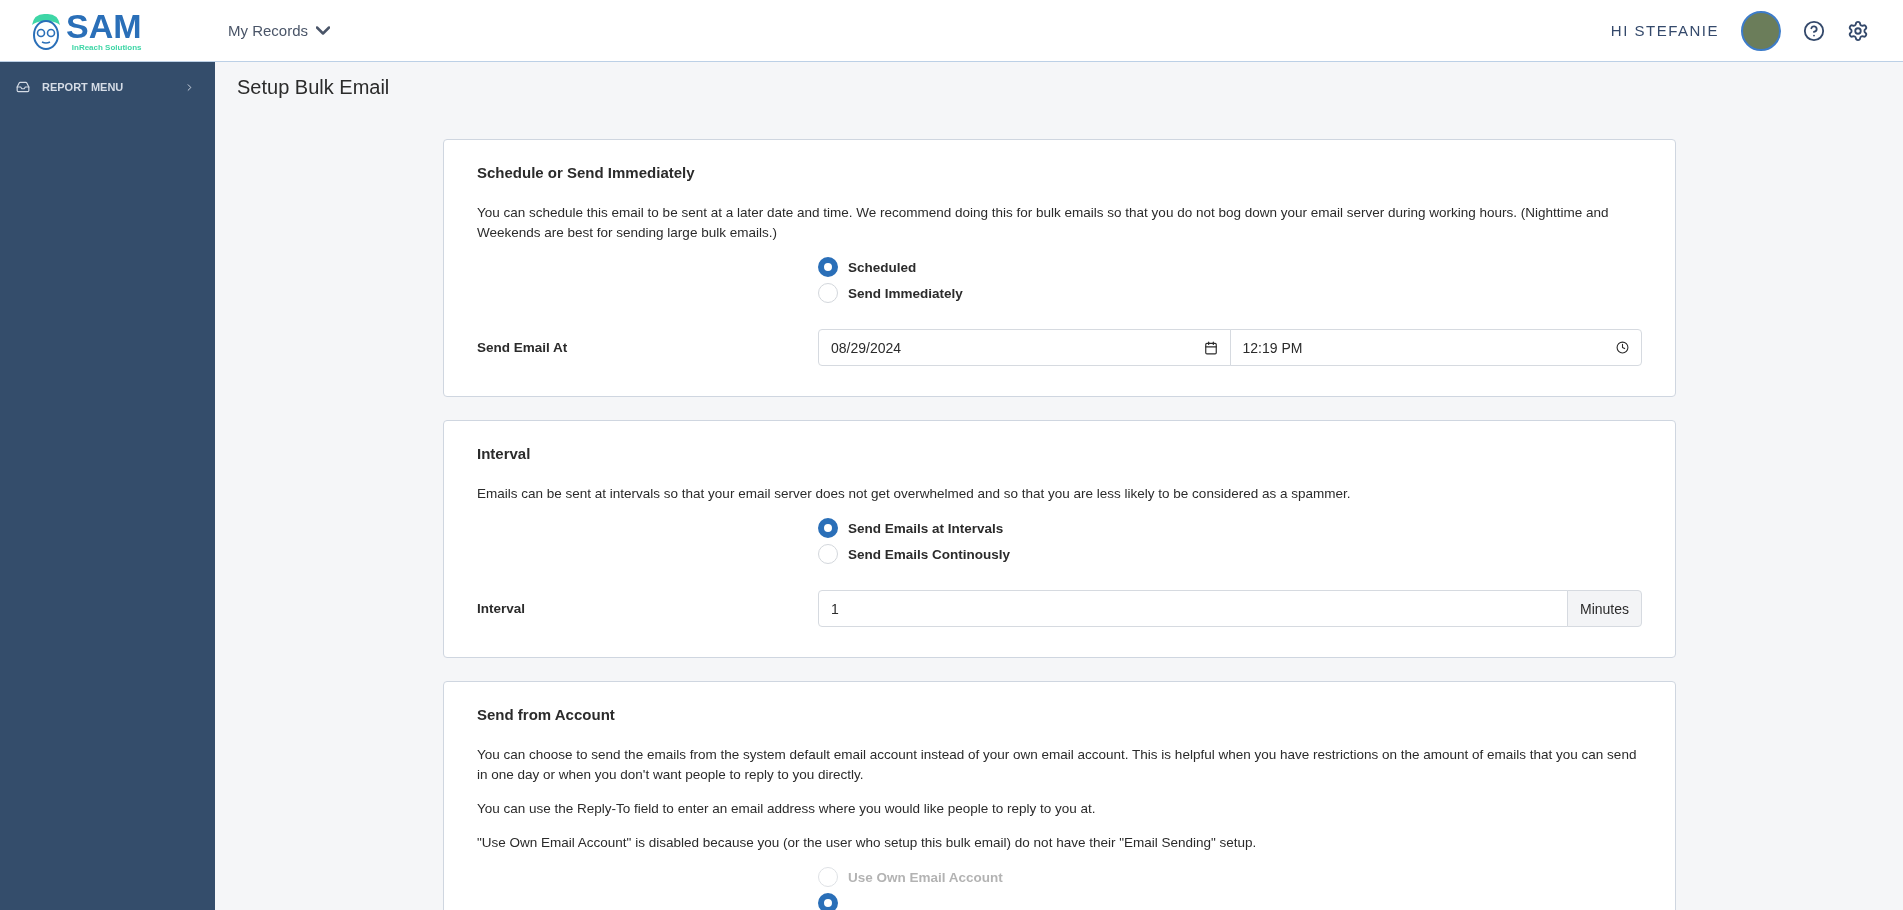  Describe the element at coordinates (925, 877) in the screenshot. I see `radio-label: Use Own Email Account` at that location.